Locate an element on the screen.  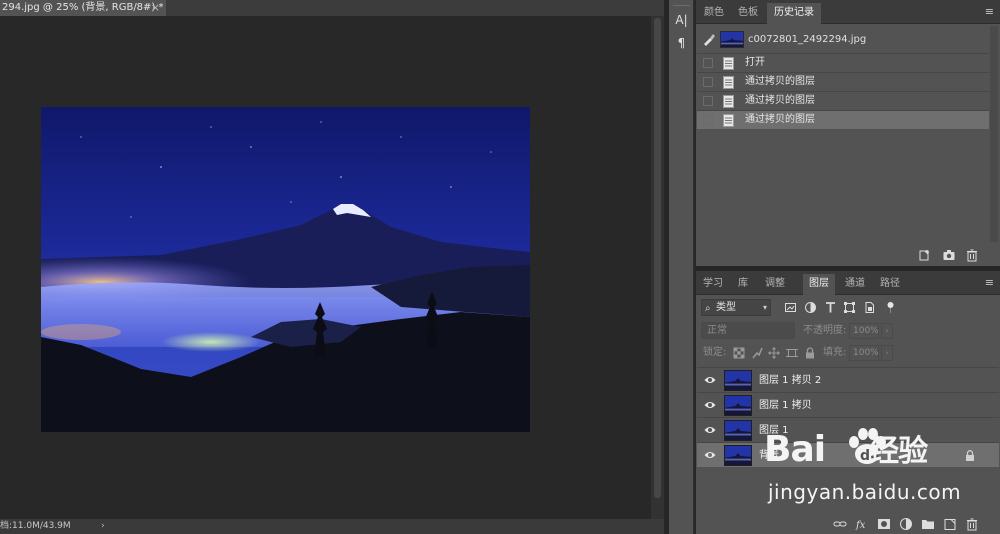
tab-libraries: 库 is located at coordinates (743, 284).